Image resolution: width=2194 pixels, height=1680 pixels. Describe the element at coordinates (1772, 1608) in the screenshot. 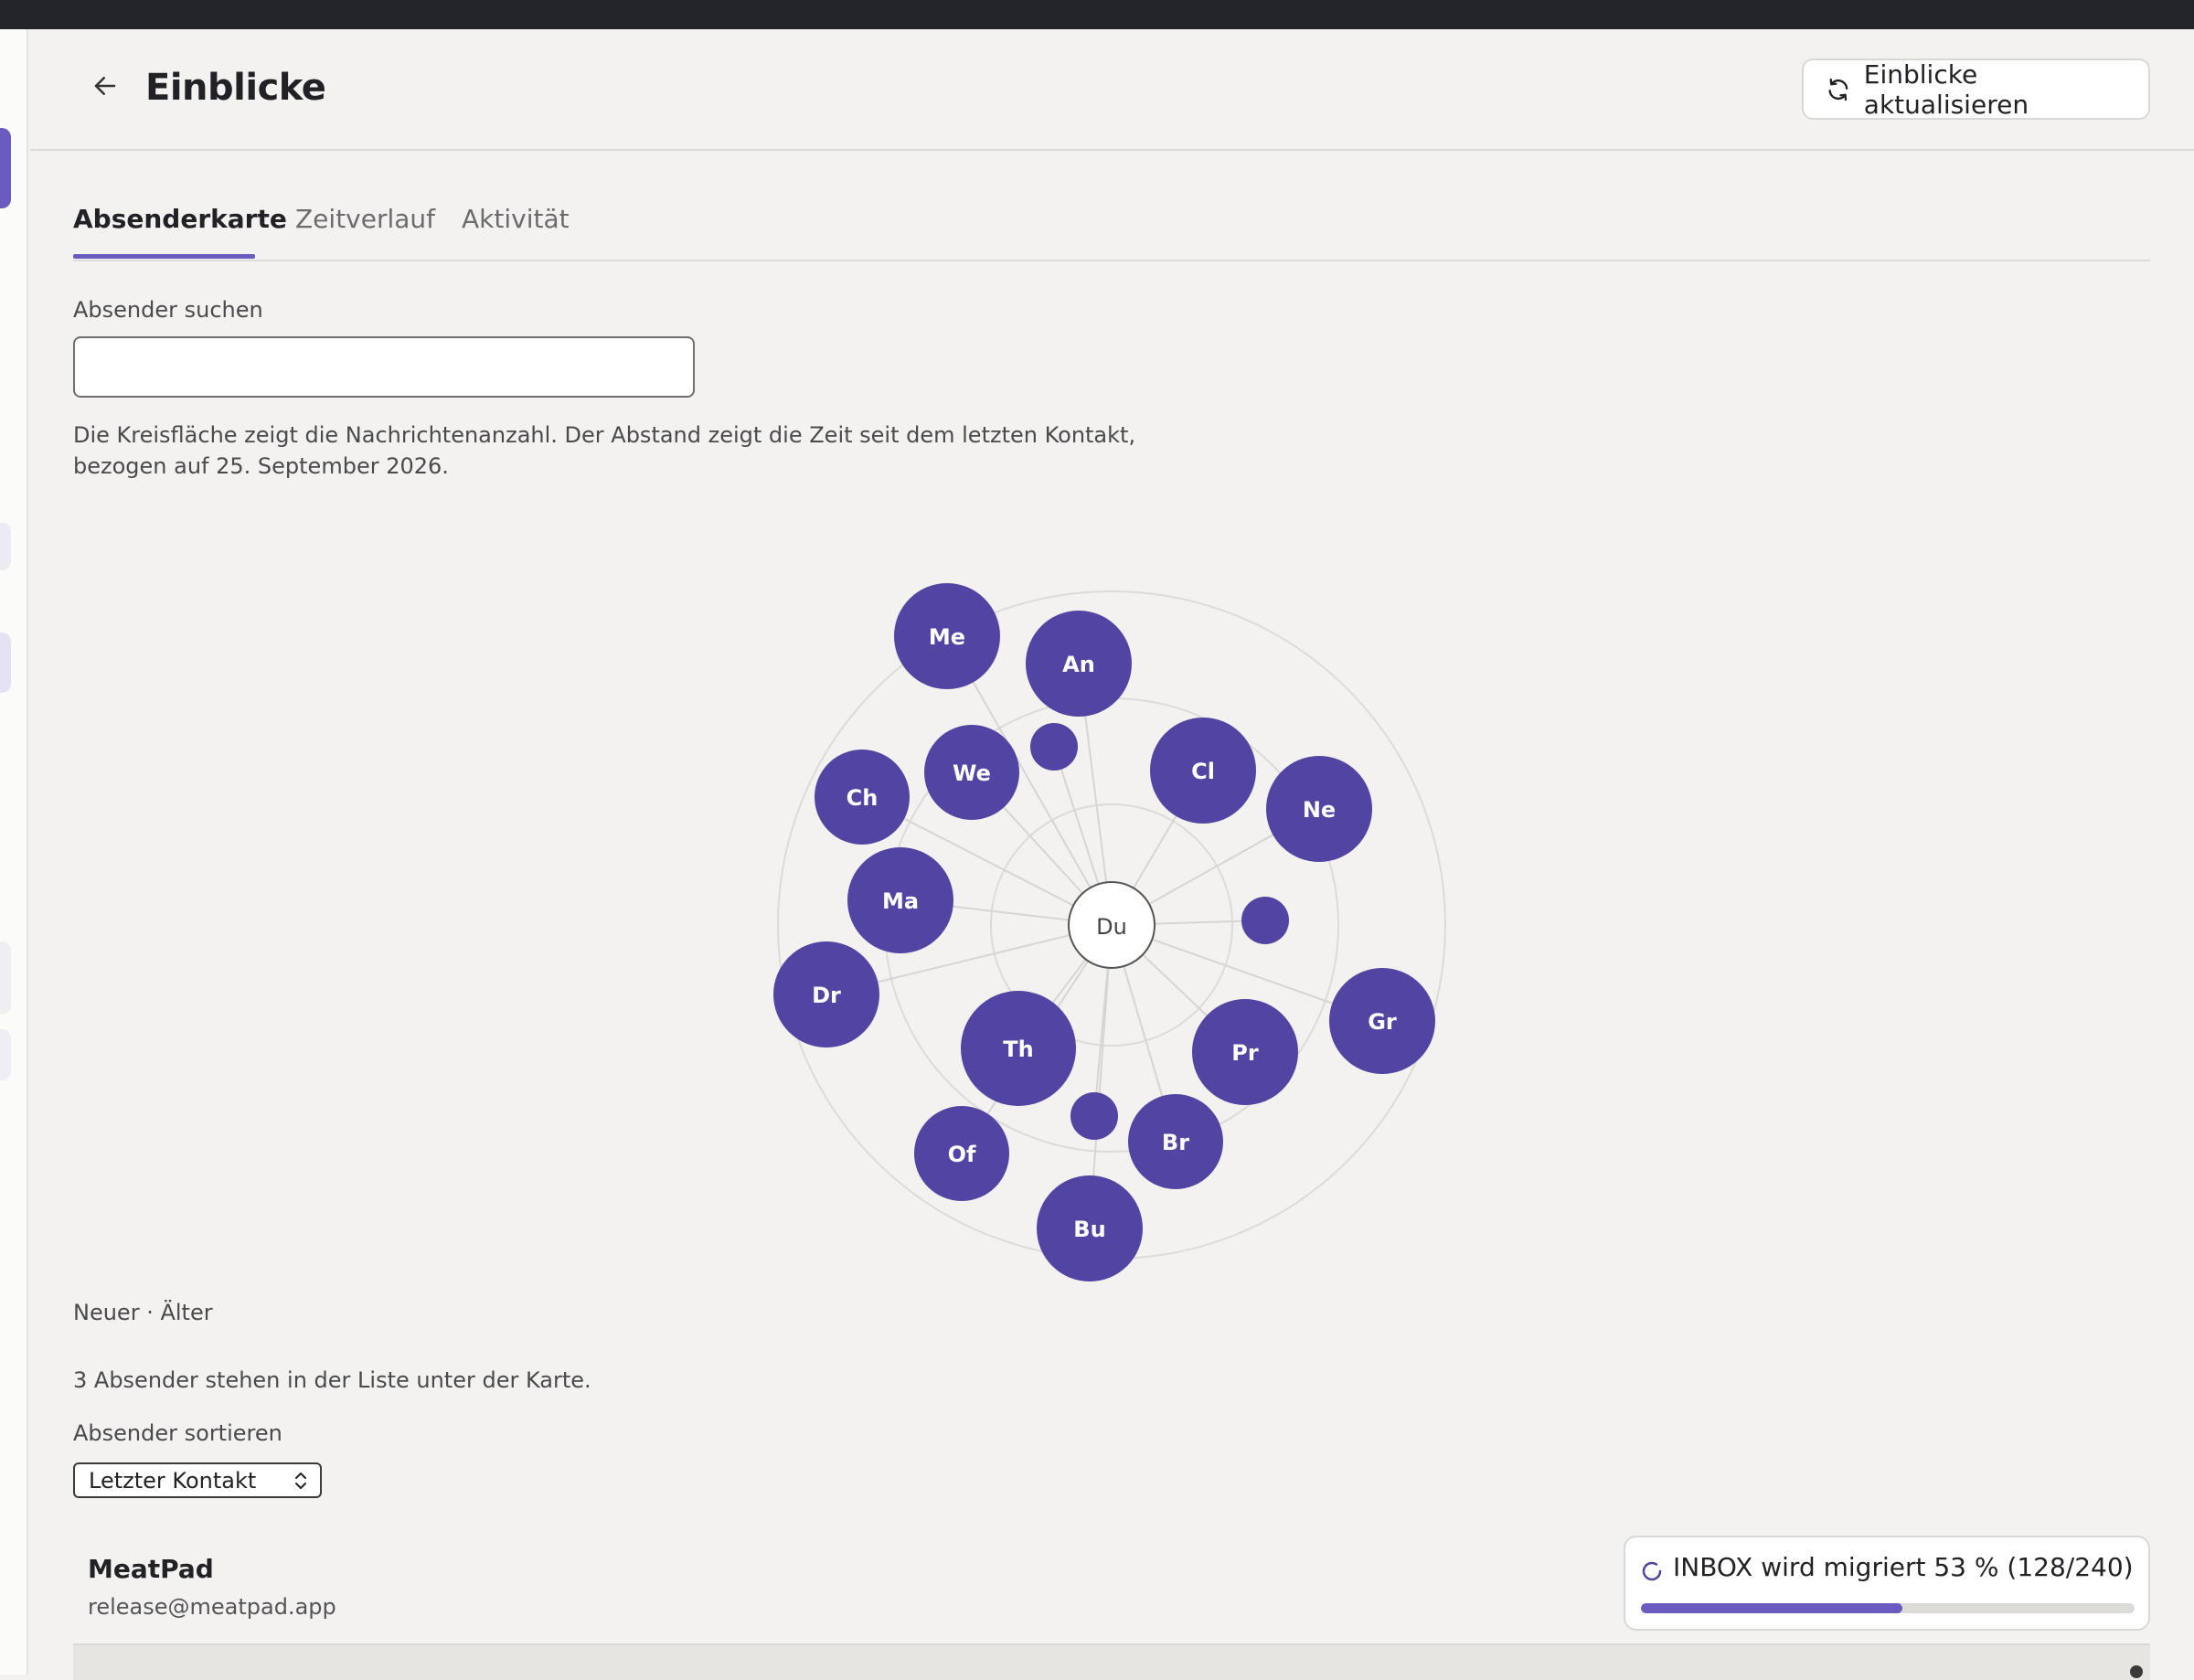

I see `migration-progress-fill` at that location.